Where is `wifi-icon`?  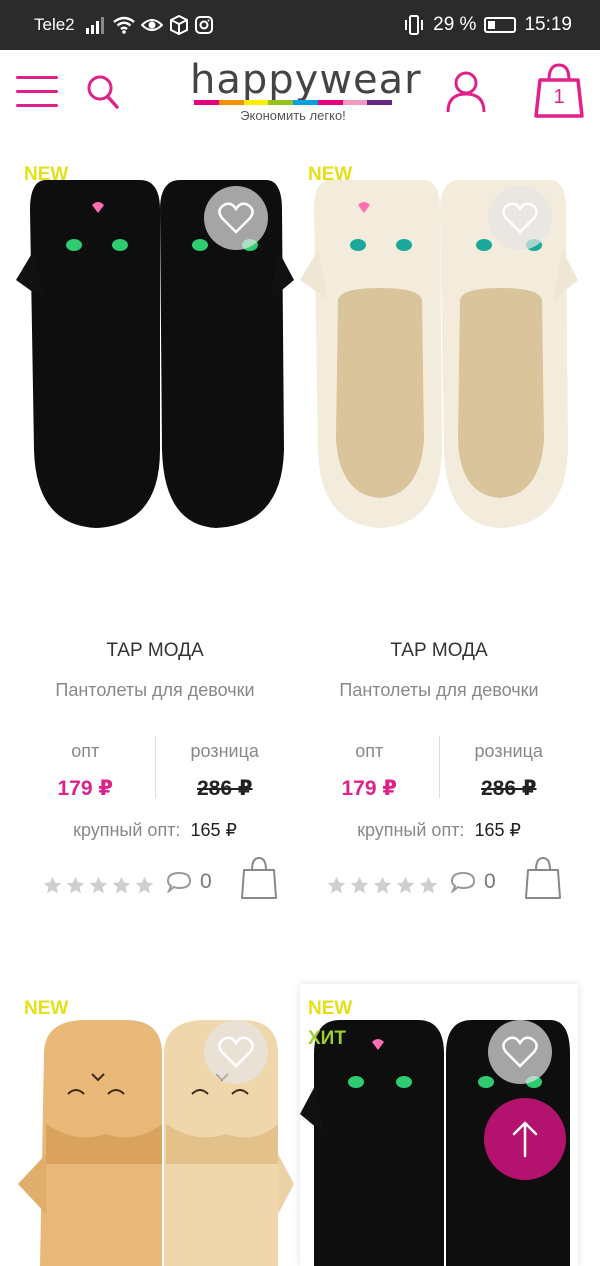 wifi-icon is located at coordinates (123, 25).